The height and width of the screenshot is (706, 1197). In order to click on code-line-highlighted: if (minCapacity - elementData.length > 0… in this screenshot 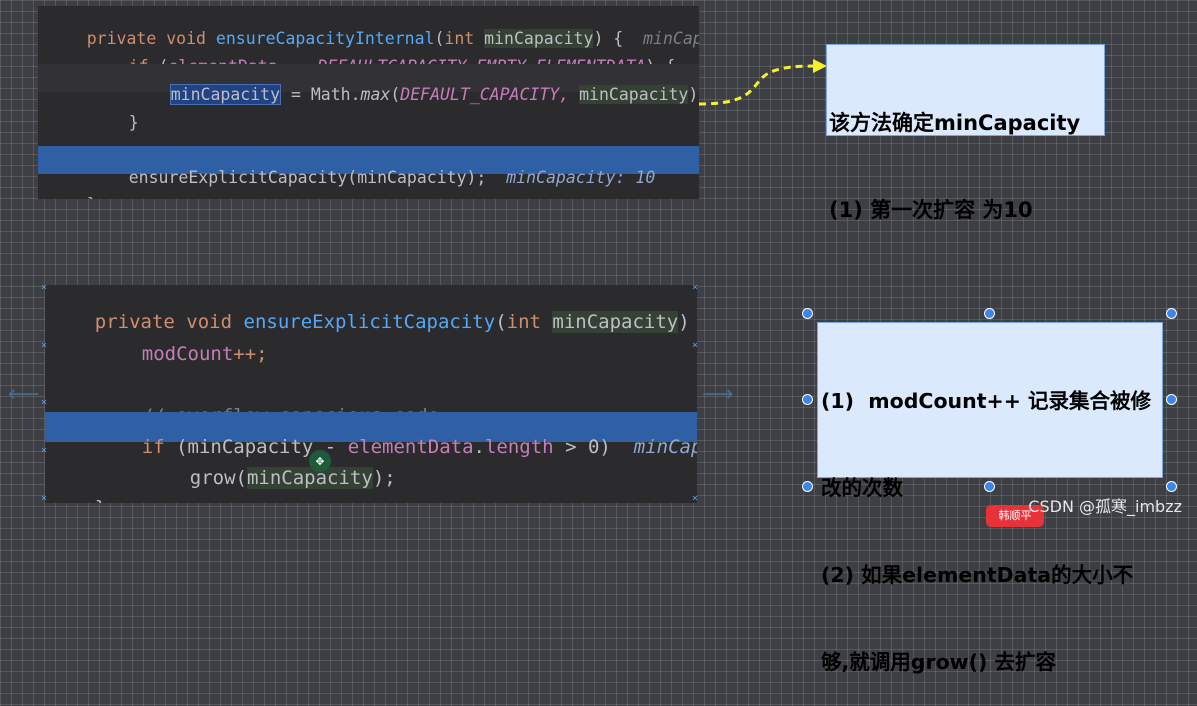, I will do `click(371, 435)`.